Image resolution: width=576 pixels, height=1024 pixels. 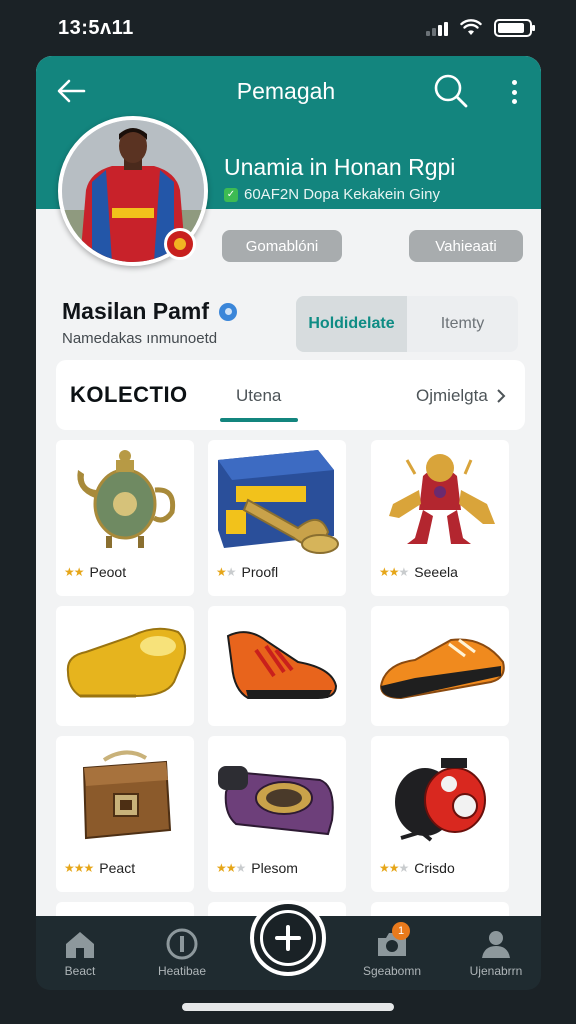 I want to click on item-rating: ★★★ Plesom, so click(x=257, y=868).